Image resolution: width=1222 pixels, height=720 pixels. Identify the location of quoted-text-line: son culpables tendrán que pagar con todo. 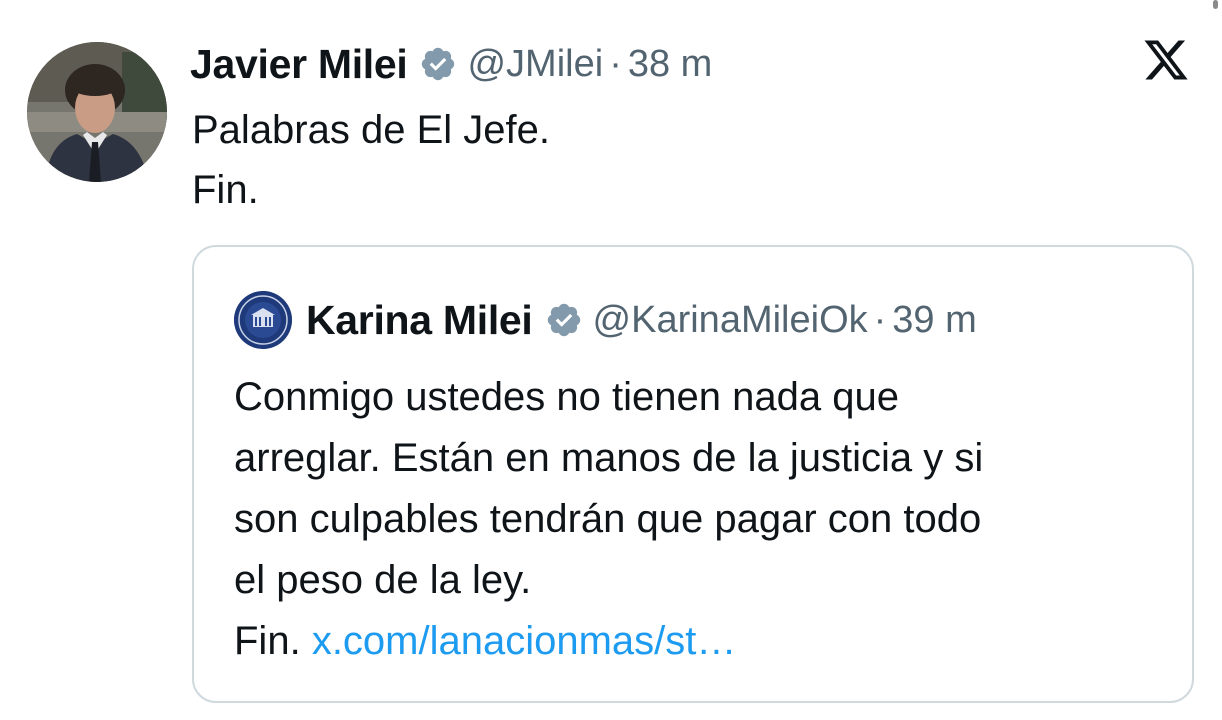
(608, 519).